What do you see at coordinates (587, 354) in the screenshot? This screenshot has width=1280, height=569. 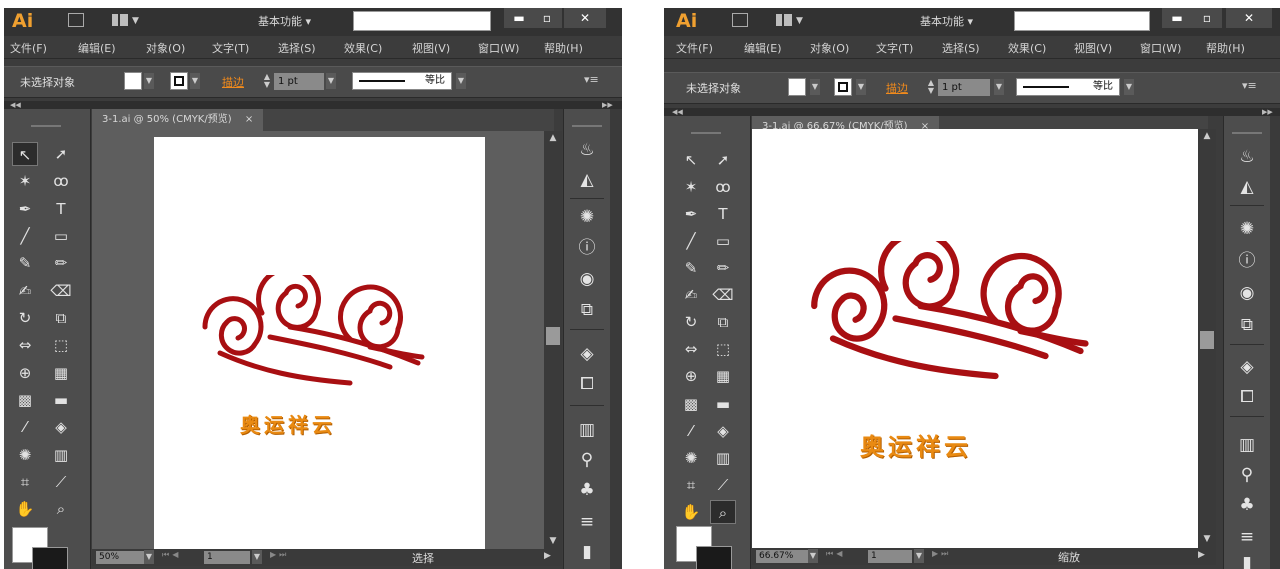 I see `layers-icon: ◈` at bounding box center [587, 354].